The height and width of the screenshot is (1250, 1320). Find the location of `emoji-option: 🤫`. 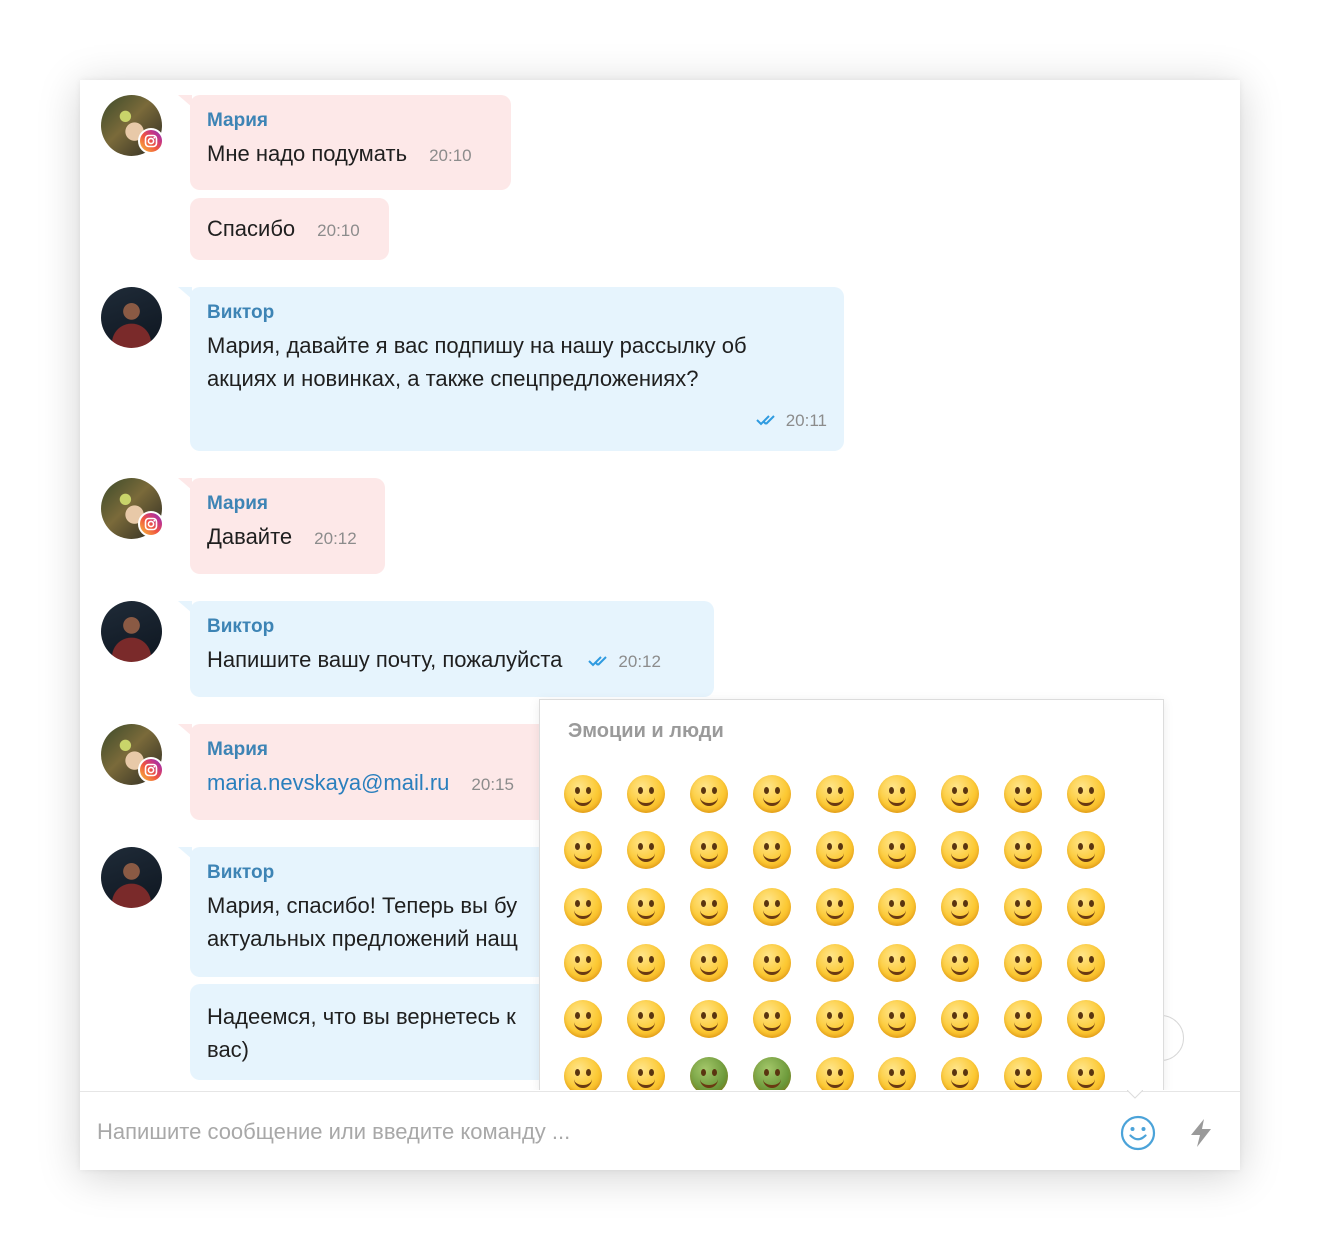

emoji-option: 🤫 is located at coordinates (583, 963).